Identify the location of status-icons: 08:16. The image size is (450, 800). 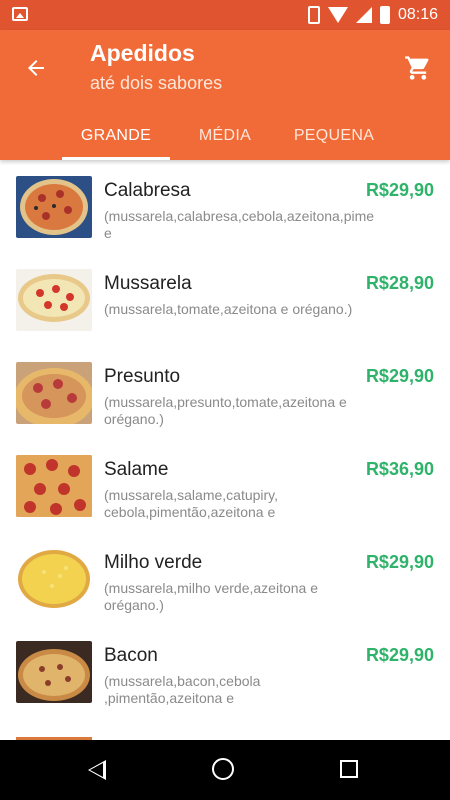
(372, 15).